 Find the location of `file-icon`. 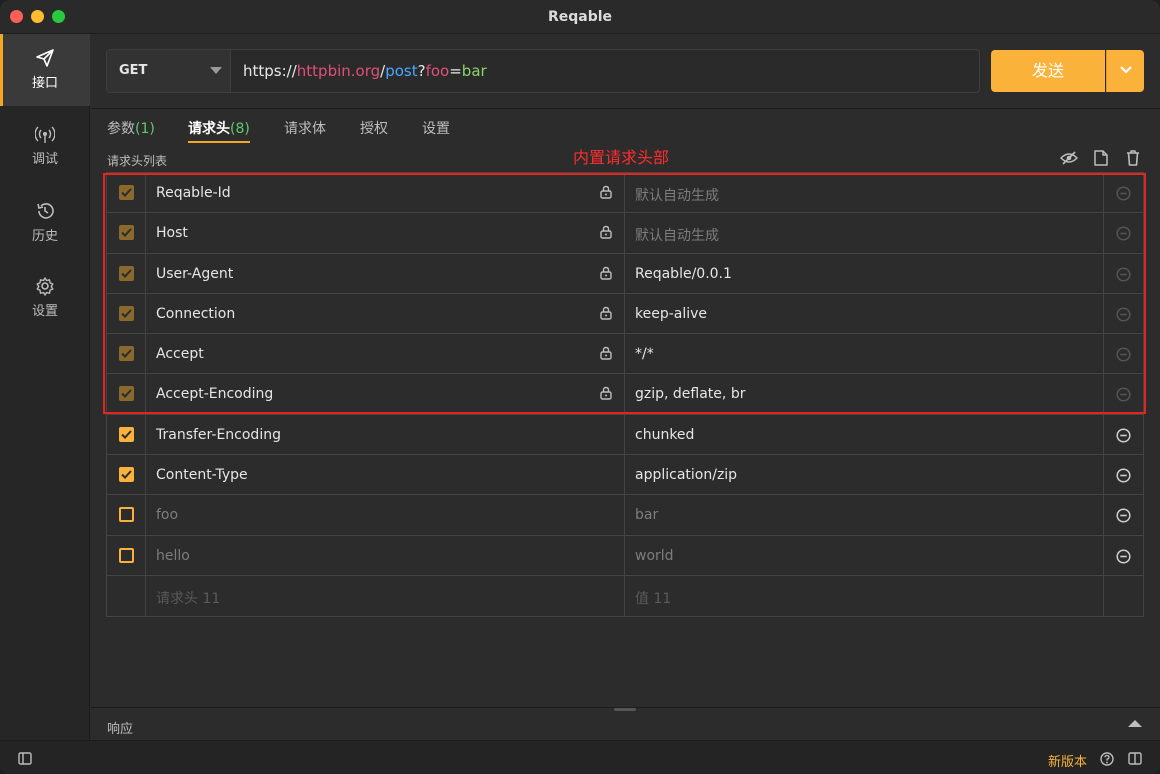

file-icon is located at coordinates (1101, 158).